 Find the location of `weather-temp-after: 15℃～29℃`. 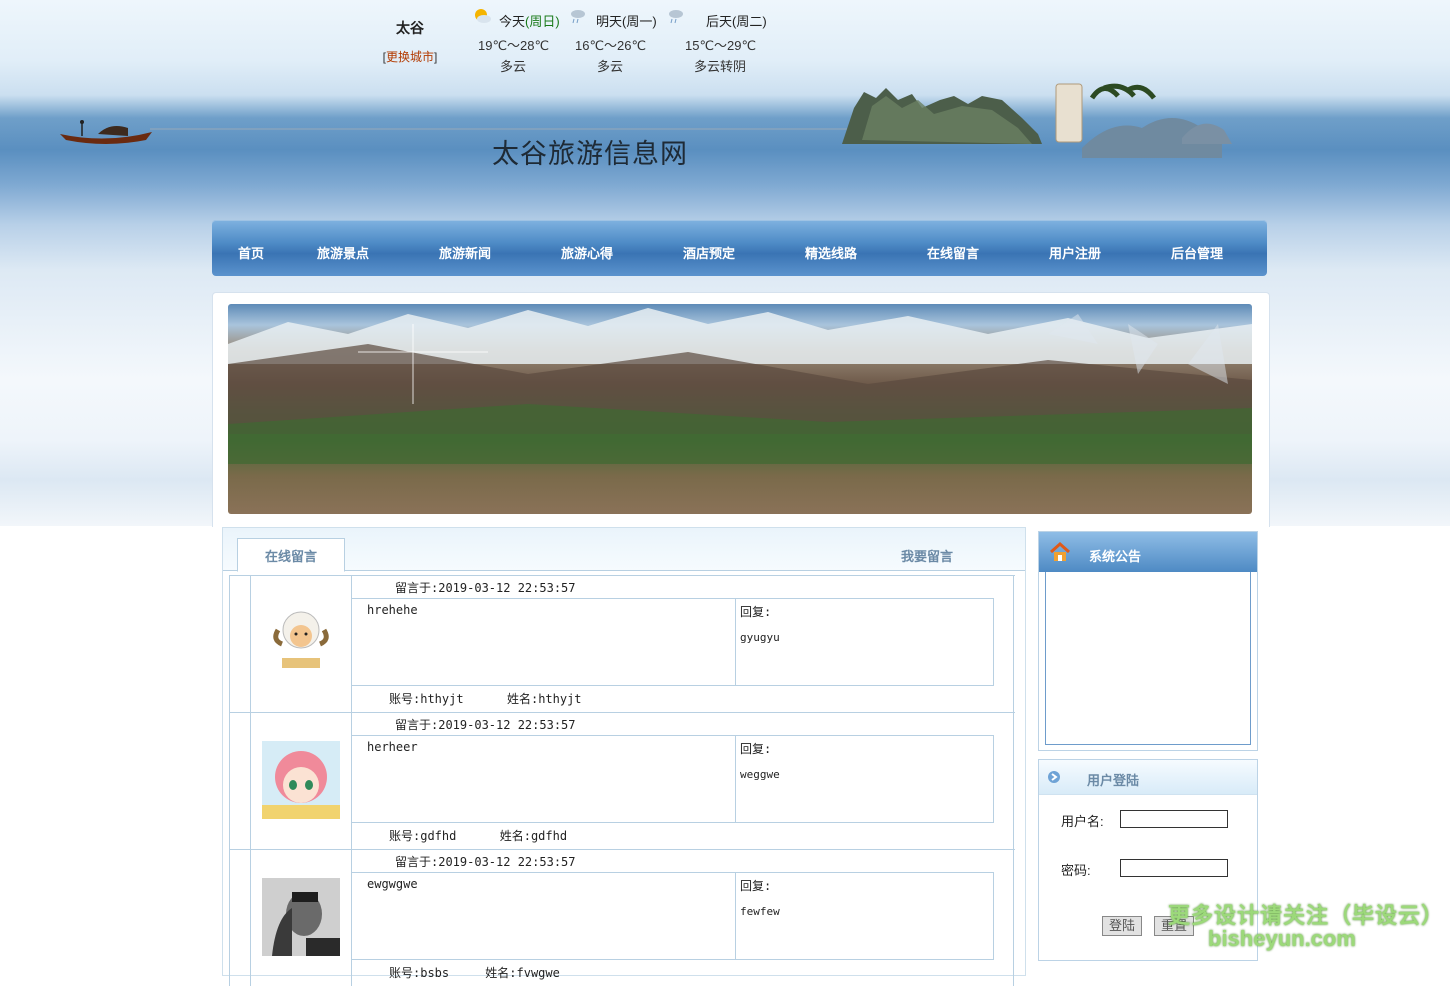

weather-temp-after: 15℃～29℃ is located at coordinates (721, 45).